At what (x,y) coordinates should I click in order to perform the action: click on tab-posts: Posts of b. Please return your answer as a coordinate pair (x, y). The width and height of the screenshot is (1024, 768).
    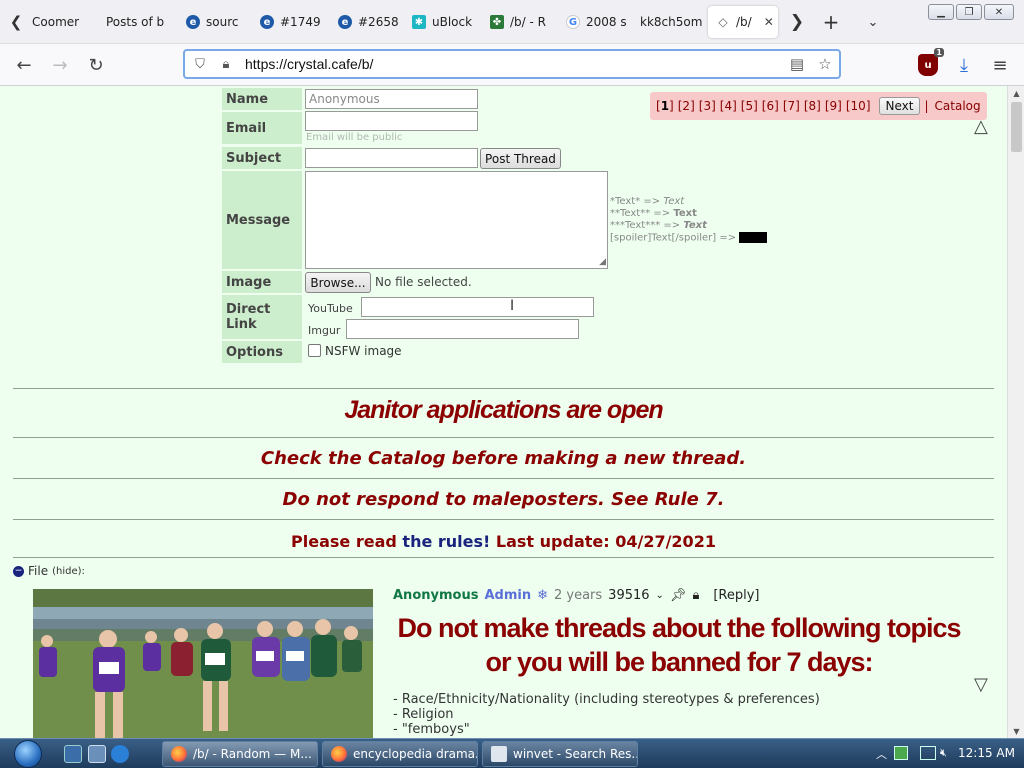
    Looking at the image, I should click on (138, 22).